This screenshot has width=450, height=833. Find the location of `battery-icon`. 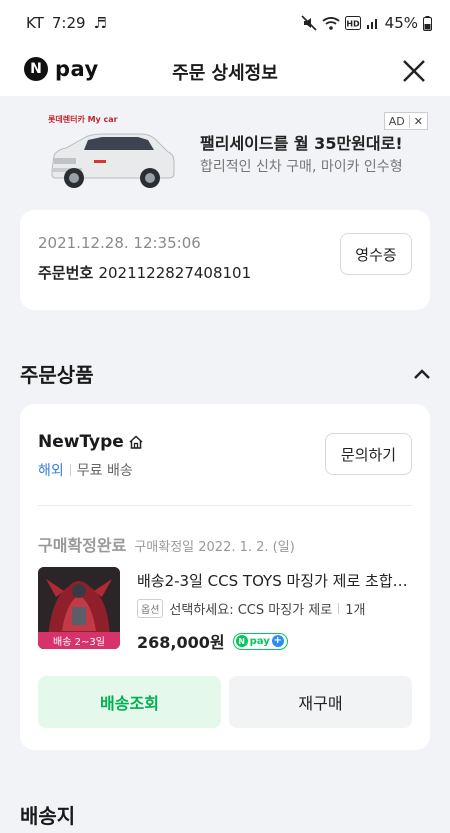

battery-icon is located at coordinates (427, 23).